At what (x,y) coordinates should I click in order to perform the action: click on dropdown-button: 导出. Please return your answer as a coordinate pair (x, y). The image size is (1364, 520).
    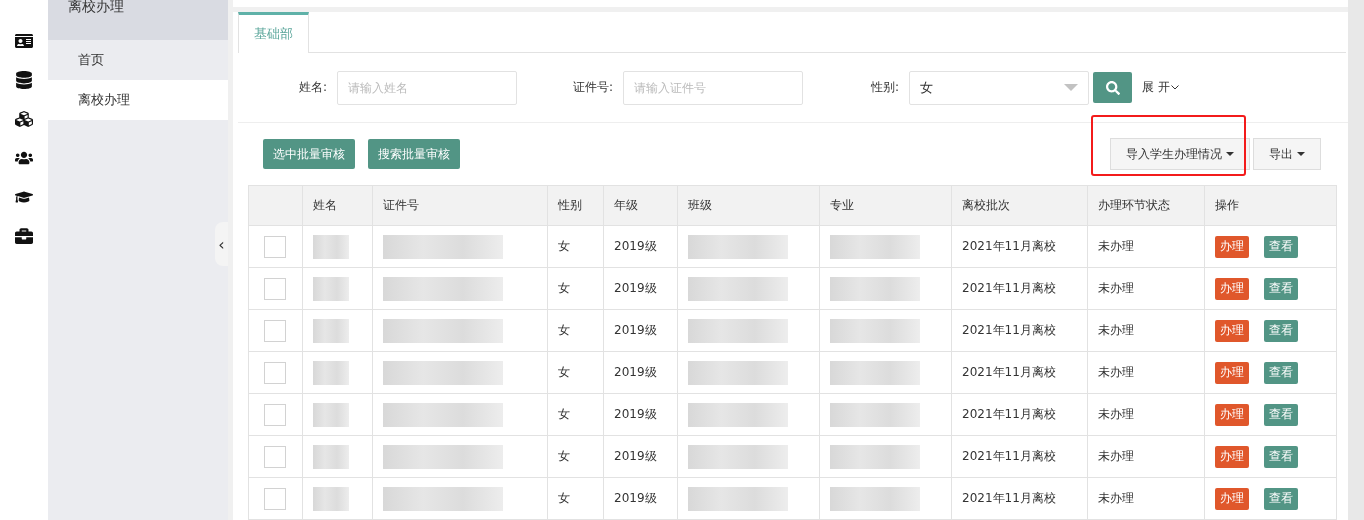
    Looking at the image, I should click on (1287, 154).